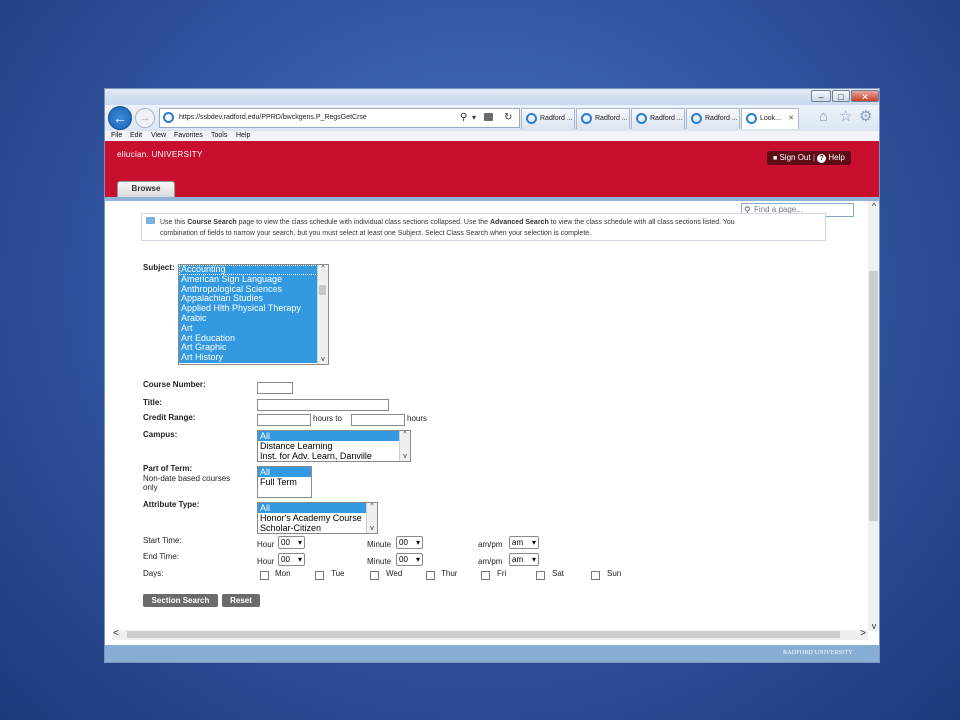 The height and width of the screenshot is (720, 960). What do you see at coordinates (822, 158) in the screenshot?
I see `help-icon: ?` at bounding box center [822, 158].